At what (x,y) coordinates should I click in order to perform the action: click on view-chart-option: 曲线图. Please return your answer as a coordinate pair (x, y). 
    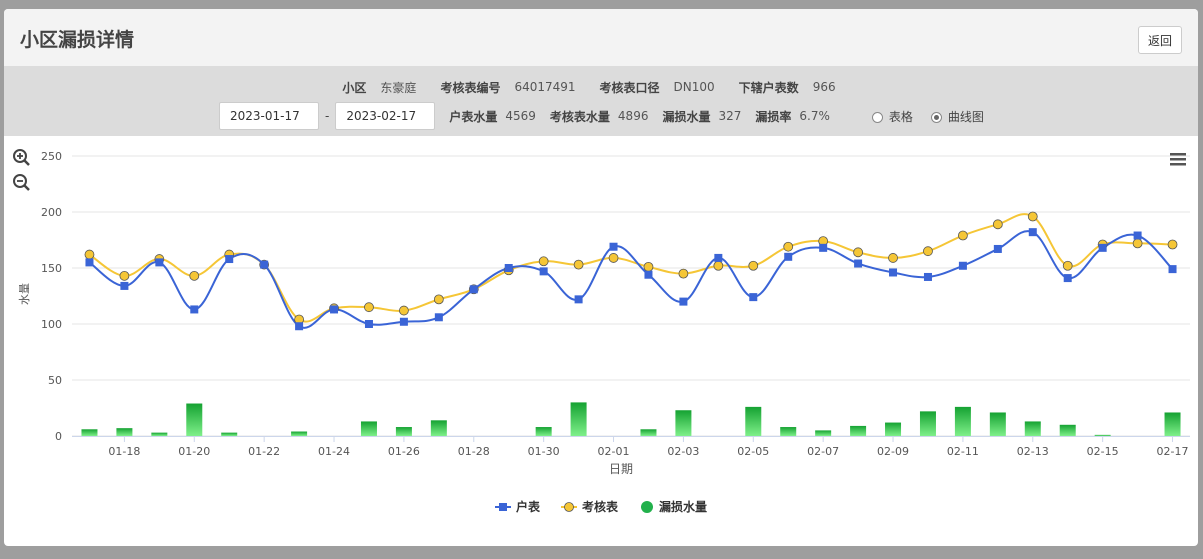
    Looking at the image, I should click on (957, 116).